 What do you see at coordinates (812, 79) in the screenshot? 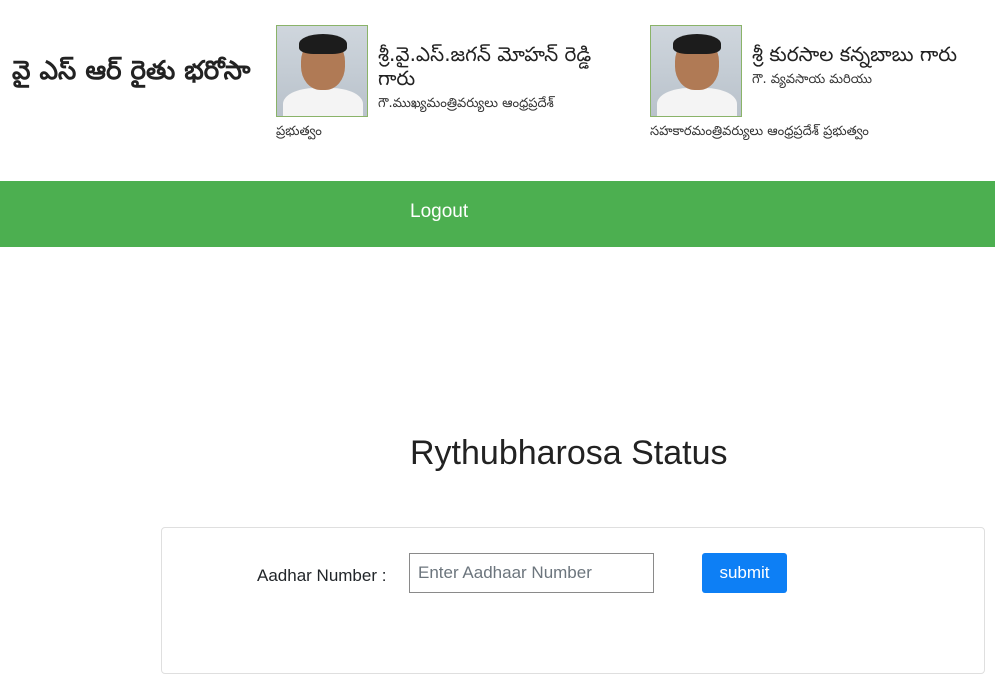
I see `official-role-line1: గౌ. వ్యవసాయ మరియు` at bounding box center [812, 79].